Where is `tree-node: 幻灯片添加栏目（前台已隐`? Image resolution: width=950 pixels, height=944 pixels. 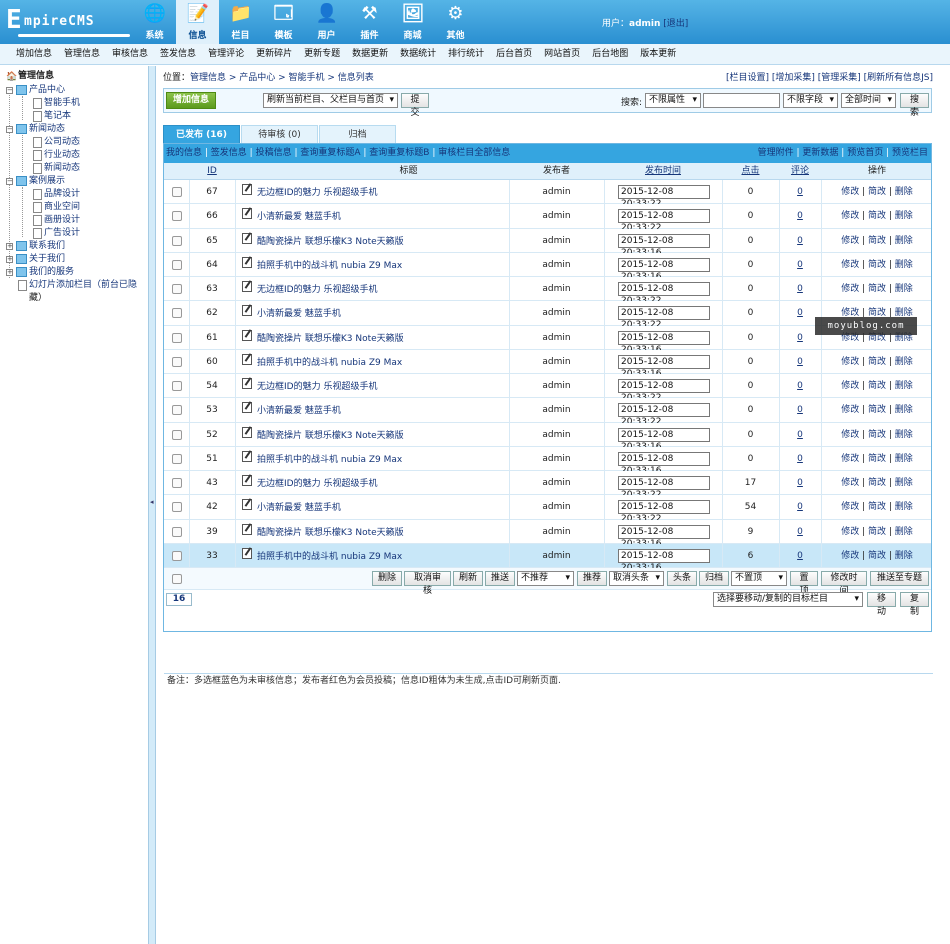 tree-node: 幻灯片添加栏目（前台已隐 is located at coordinates (74, 285).